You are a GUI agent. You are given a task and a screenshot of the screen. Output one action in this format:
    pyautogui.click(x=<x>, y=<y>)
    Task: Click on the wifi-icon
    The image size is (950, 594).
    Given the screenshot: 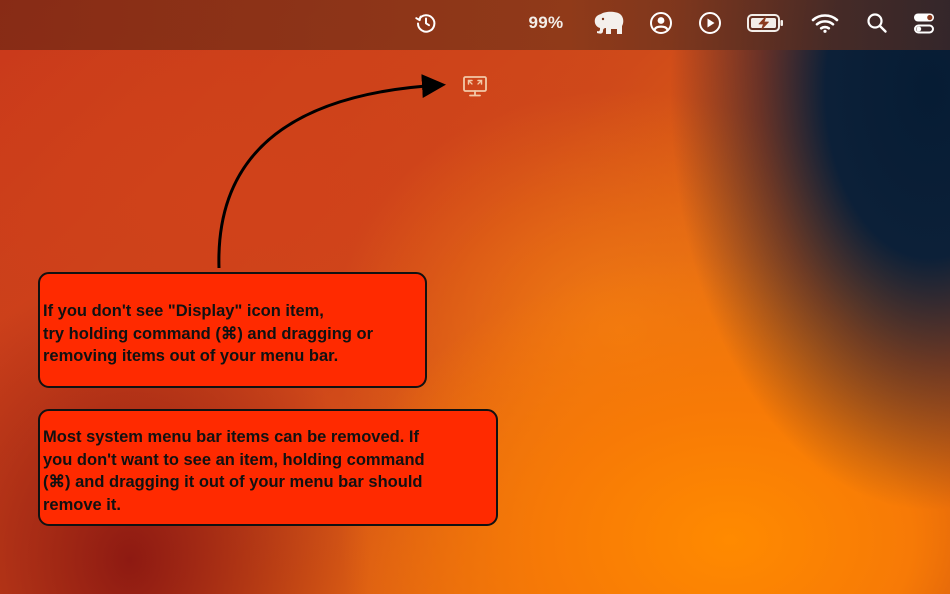 What is the action you would take?
    pyautogui.click(x=825, y=23)
    